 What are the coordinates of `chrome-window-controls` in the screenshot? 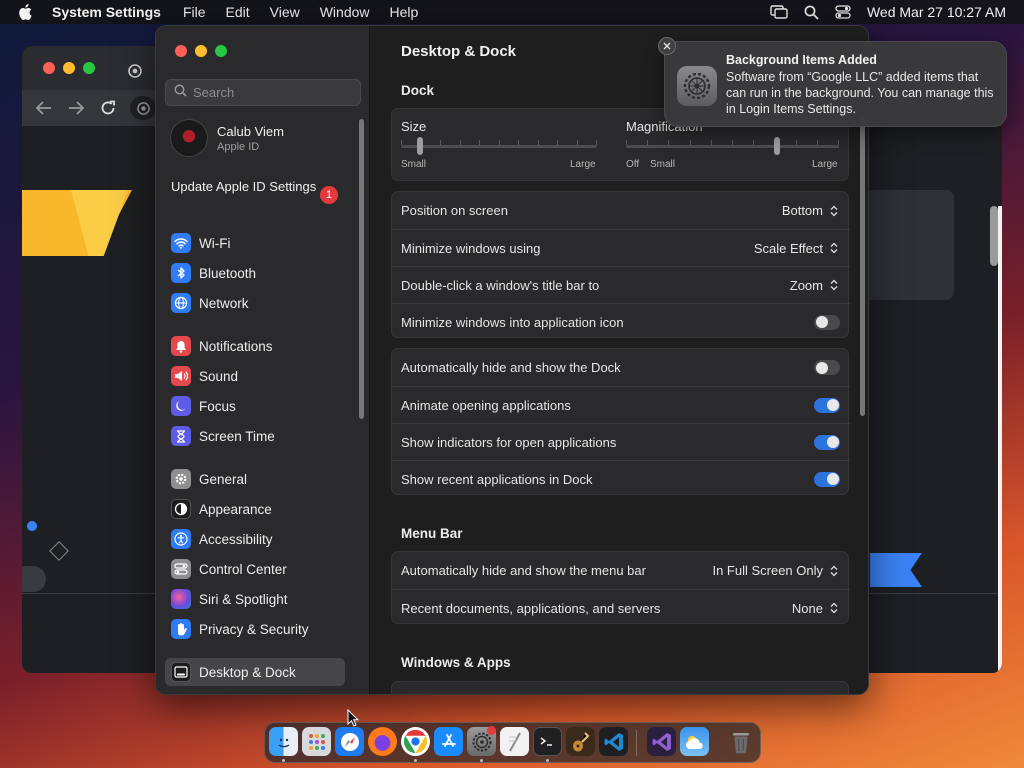 It's located at (69, 68).